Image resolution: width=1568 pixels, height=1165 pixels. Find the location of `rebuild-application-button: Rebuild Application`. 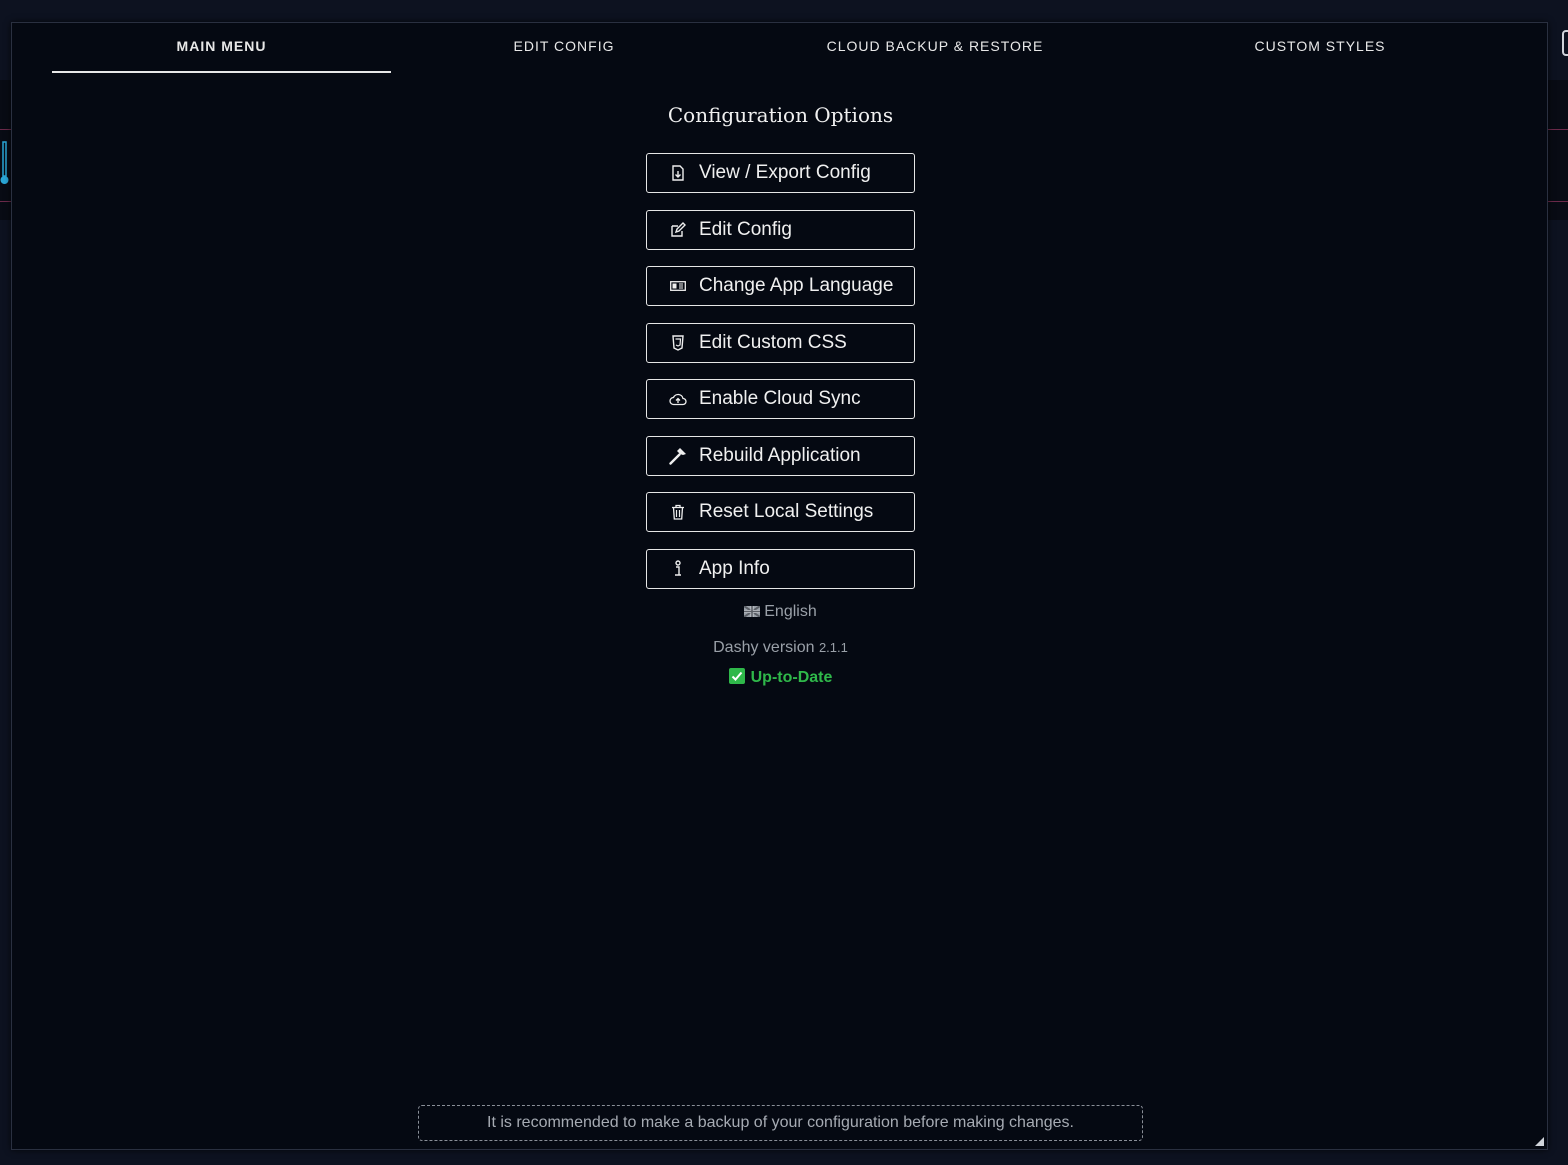

rebuild-application-button: Rebuild Application is located at coordinates (780, 456).